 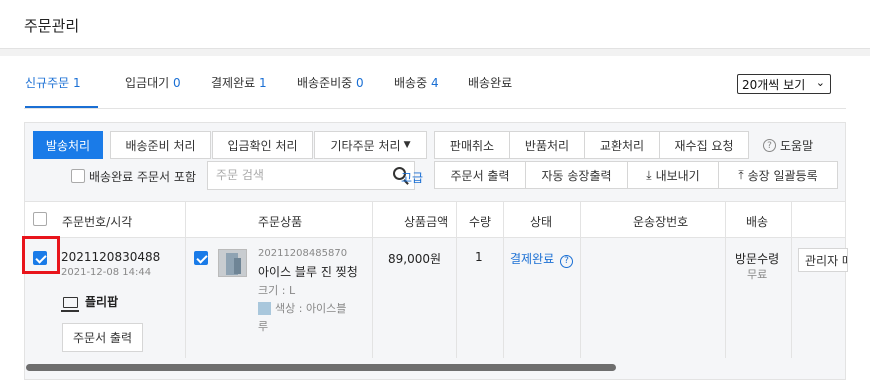 What do you see at coordinates (70, 304) in the screenshot?
I see `laptop-icon` at bounding box center [70, 304].